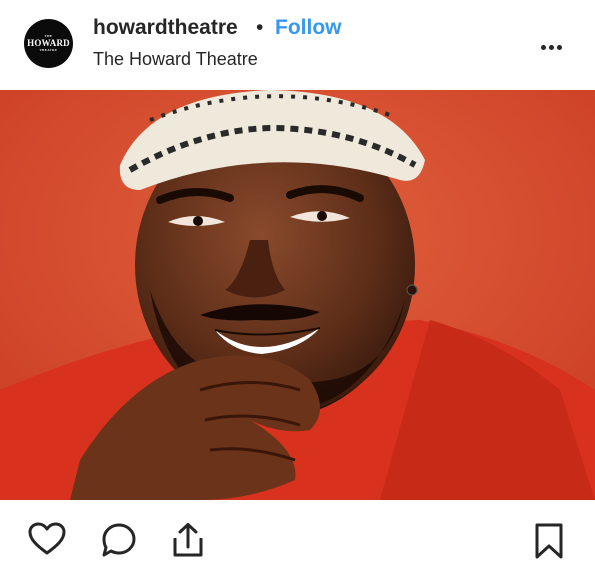 Image resolution: width=595 pixels, height=572 pixels. What do you see at coordinates (549, 543) in the screenshot?
I see `bookmark-icon` at bounding box center [549, 543].